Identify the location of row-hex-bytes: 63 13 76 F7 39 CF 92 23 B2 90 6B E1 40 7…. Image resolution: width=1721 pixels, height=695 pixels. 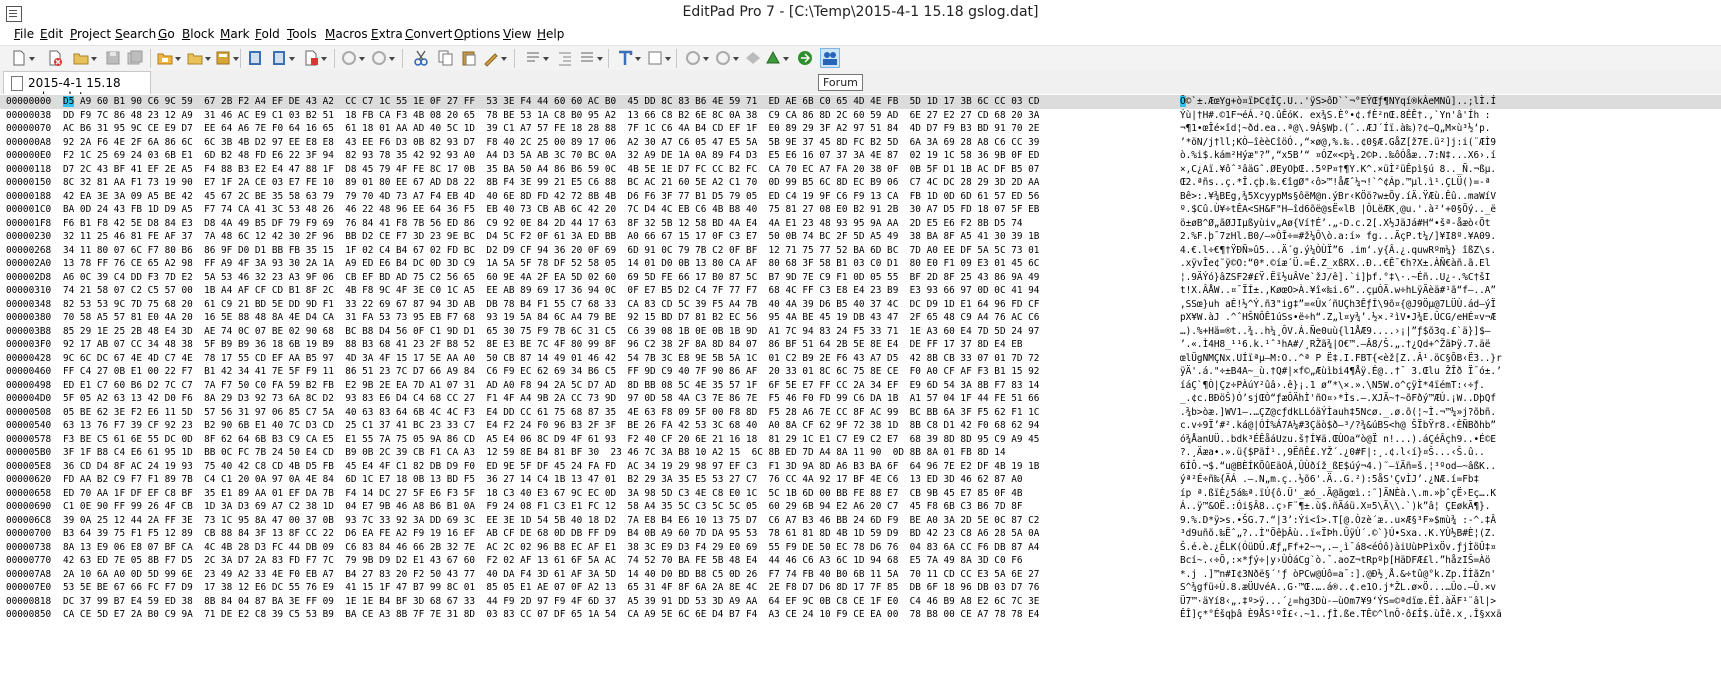
(551, 426).